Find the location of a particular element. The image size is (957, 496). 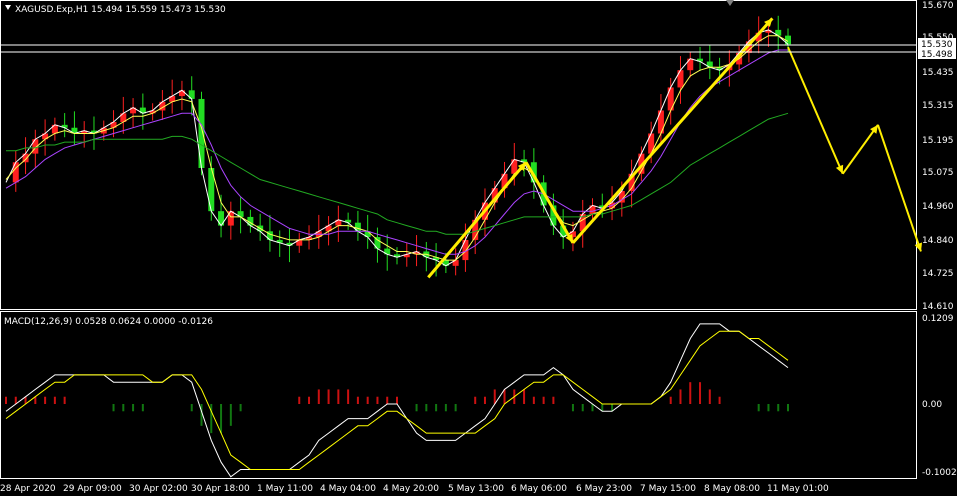

price-tick: 14.725 is located at coordinates (938, 274).